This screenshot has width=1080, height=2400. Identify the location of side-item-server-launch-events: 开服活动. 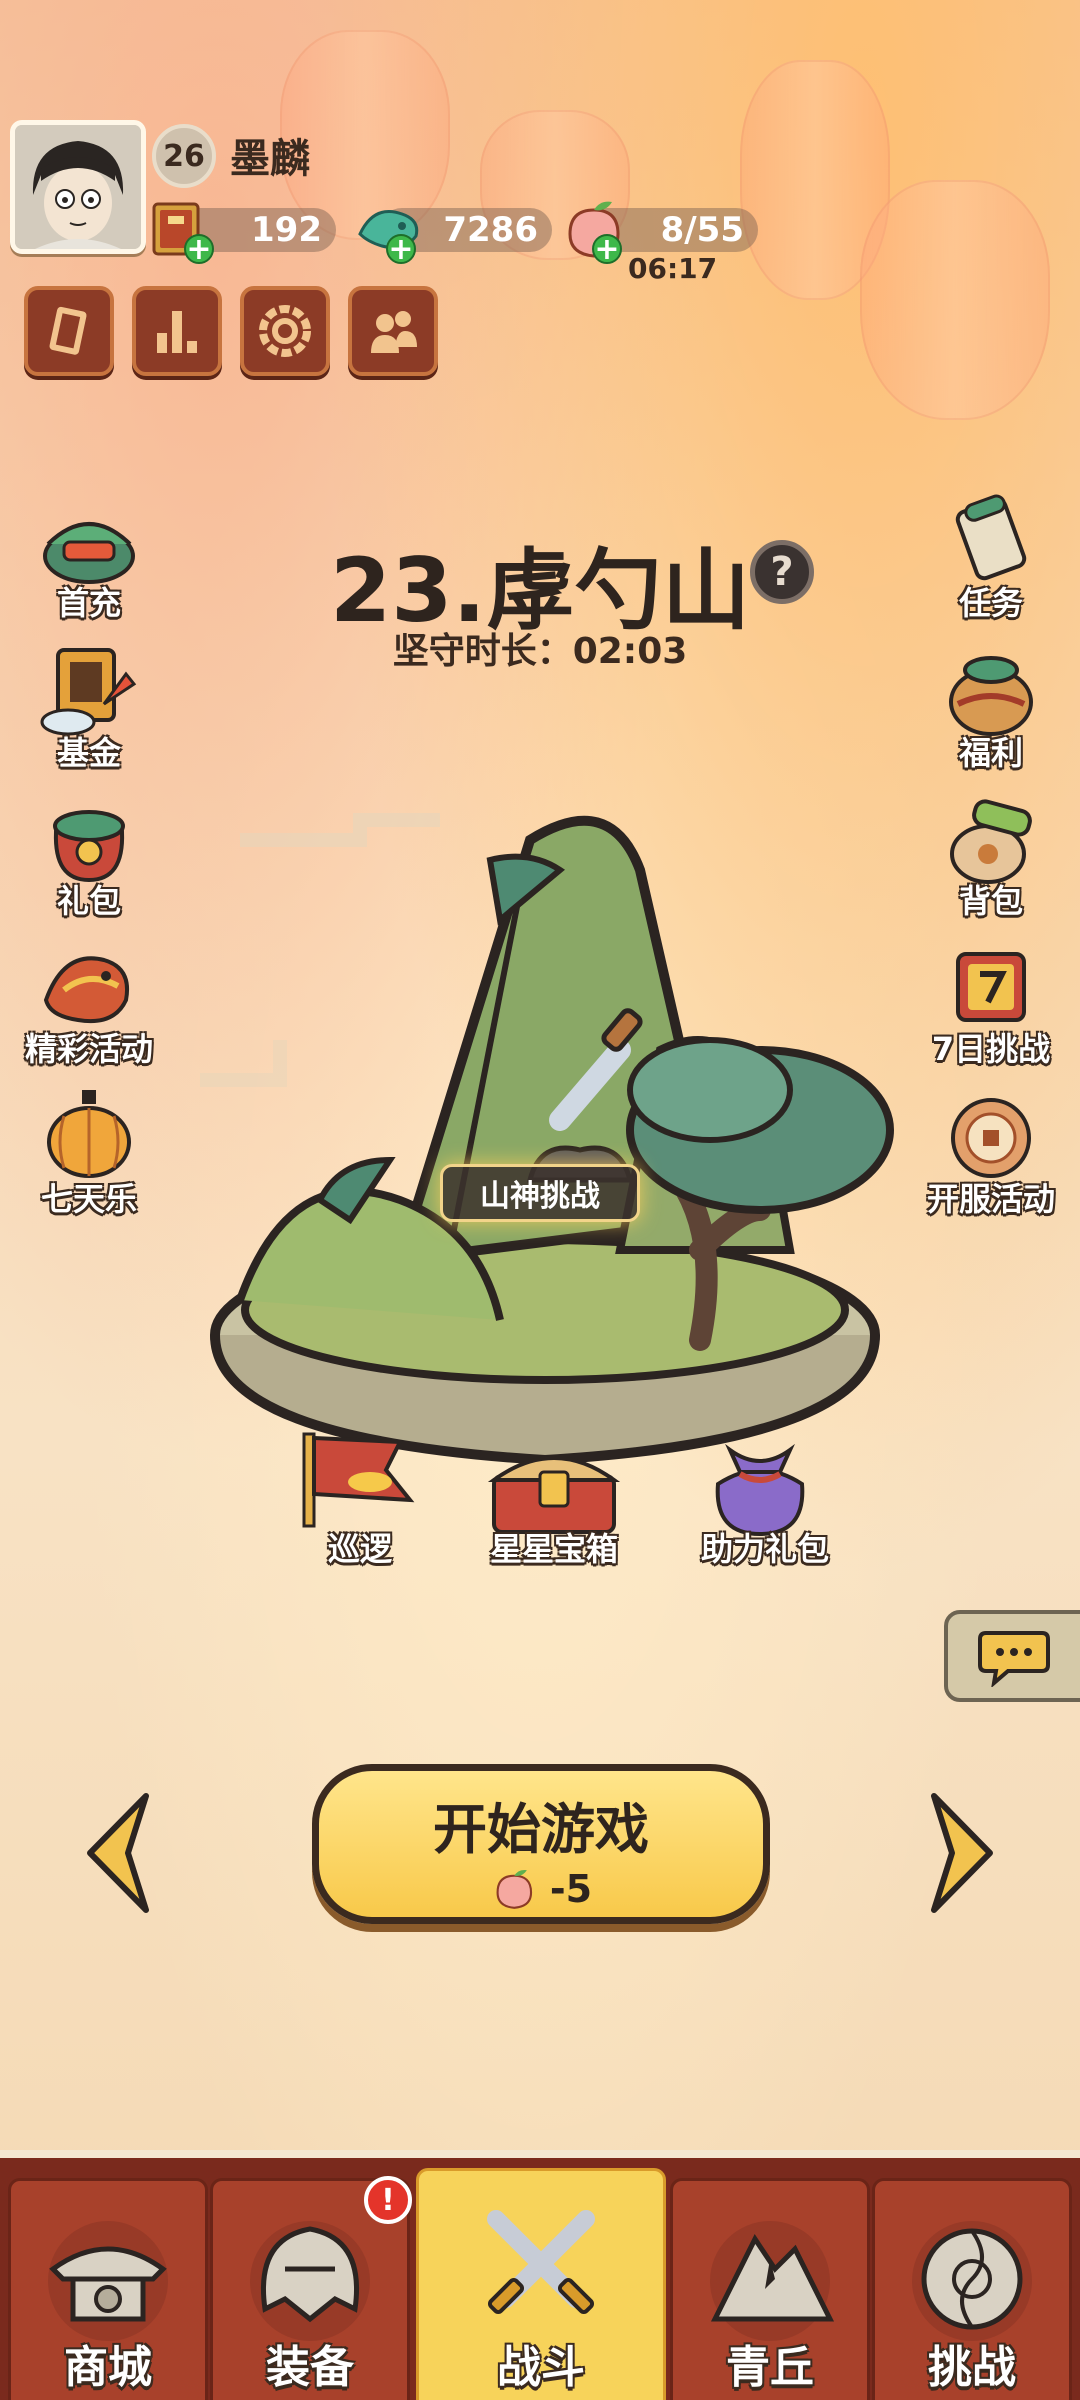
(991, 1155).